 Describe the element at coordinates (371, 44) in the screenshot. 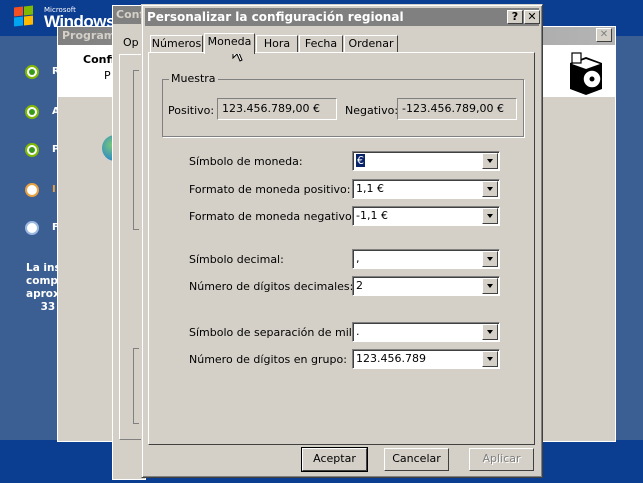

I see `tab-ordenar: Ordenar` at that location.